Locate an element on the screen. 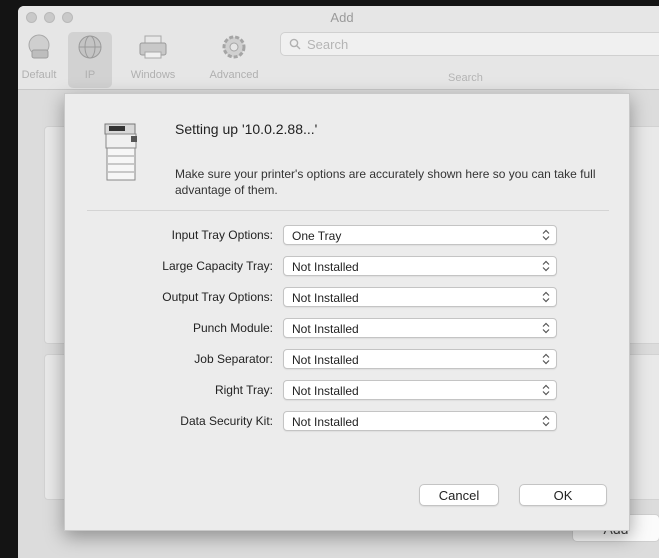 The height and width of the screenshot is (558, 659). input-tray-select: One Tray is located at coordinates (420, 235).